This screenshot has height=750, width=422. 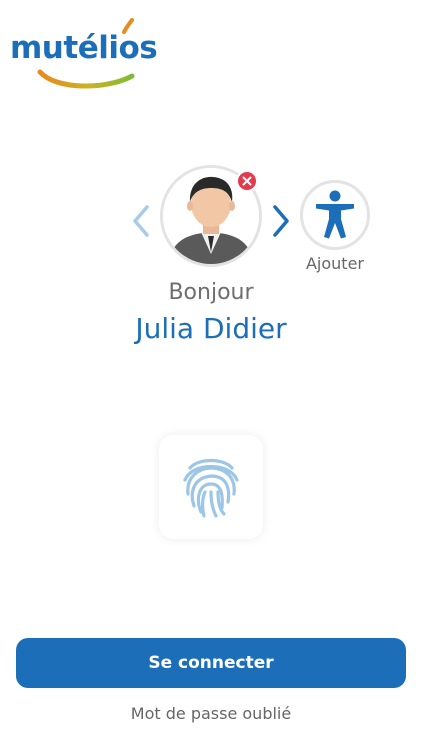 I want to click on fingerprint-login-button, so click(x=211, y=487).